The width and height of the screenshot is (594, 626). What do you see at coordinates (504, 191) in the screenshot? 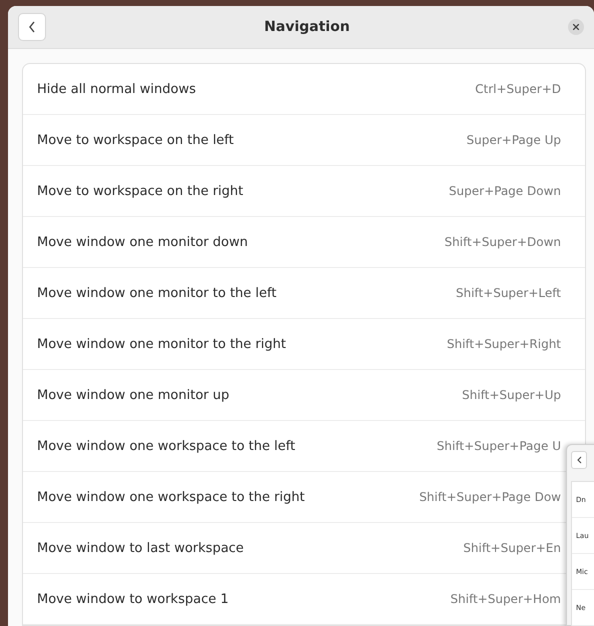
I see `shortcut-keys: Super+Page Down` at bounding box center [504, 191].